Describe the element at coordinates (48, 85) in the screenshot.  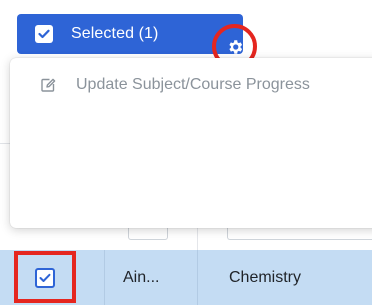
I see `edit-icon` at that location.